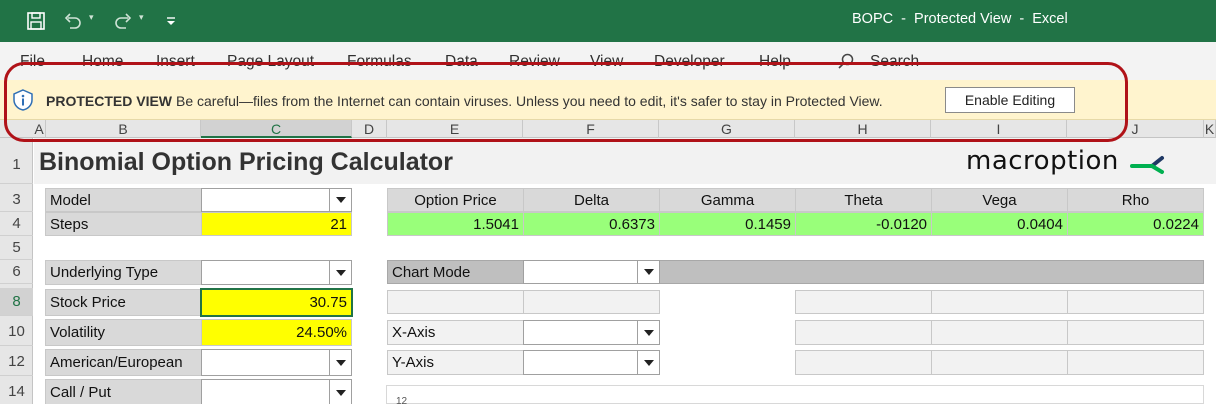 Image resolution: width=1216 pixels, height=404 pixels. I want to click on result-vega: 0.0404, so click(999, 224).